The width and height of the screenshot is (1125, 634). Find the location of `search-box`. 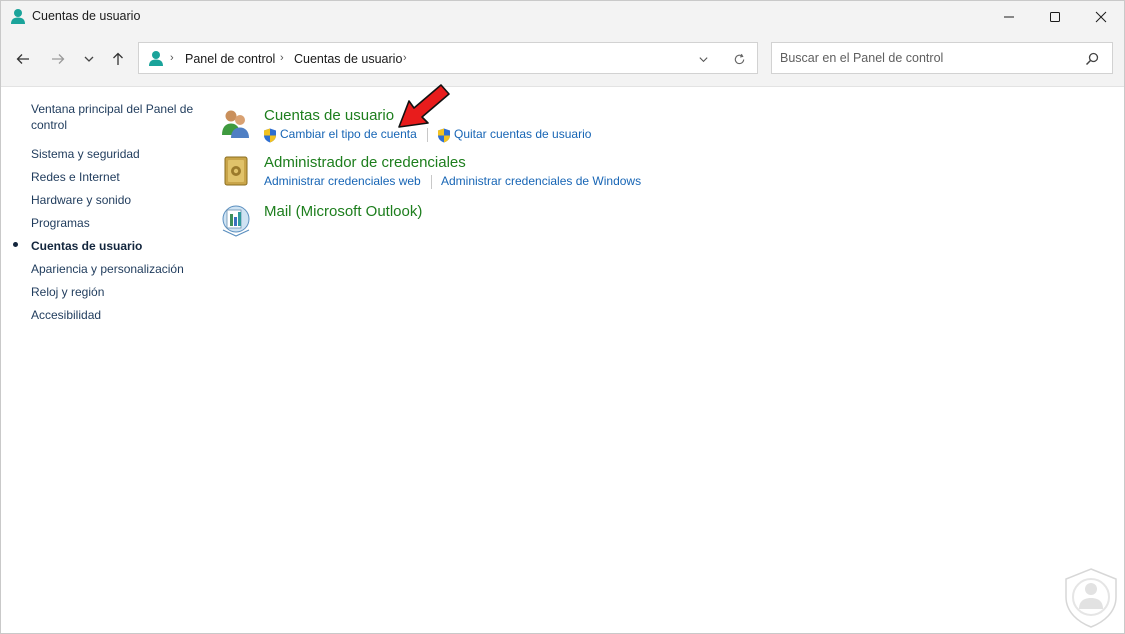

search-box is located at coordinates (942, 58).